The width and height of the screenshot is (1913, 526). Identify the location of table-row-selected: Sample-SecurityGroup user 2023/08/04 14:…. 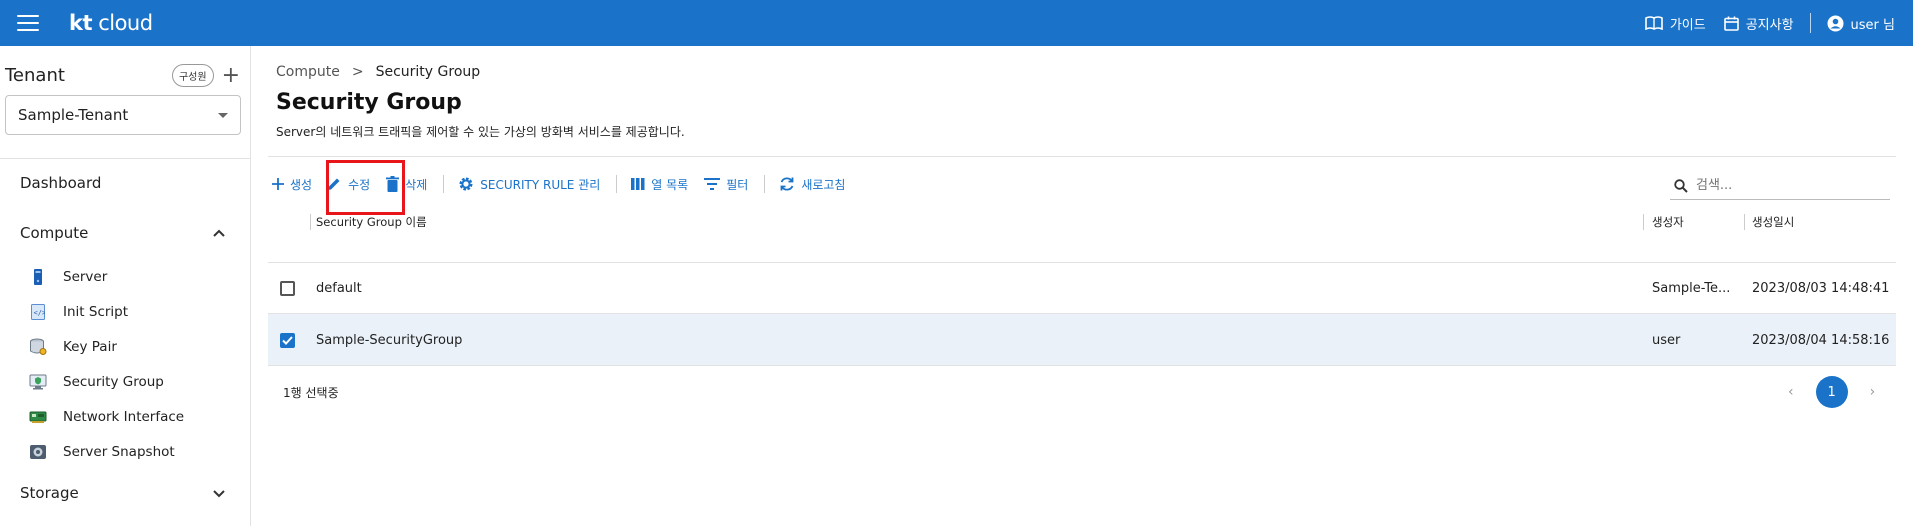
(1082, 340).